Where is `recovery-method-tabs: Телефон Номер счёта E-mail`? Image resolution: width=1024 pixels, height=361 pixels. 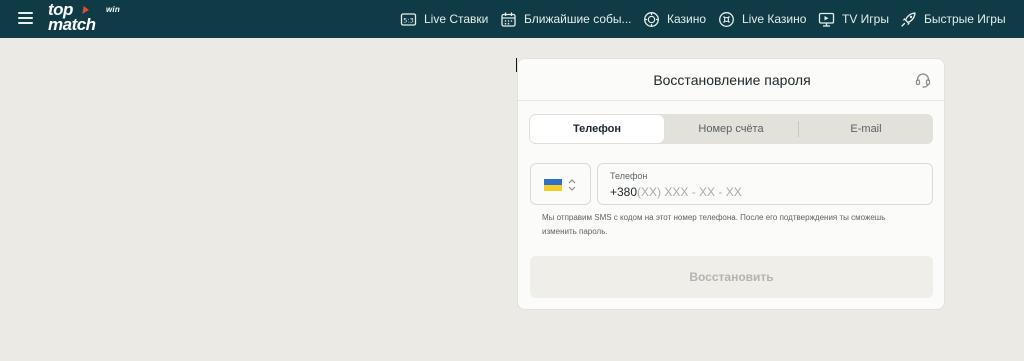
recovery-method-tabs: Телефон Номер счёта E-mail is located at coordinates (731, 129).